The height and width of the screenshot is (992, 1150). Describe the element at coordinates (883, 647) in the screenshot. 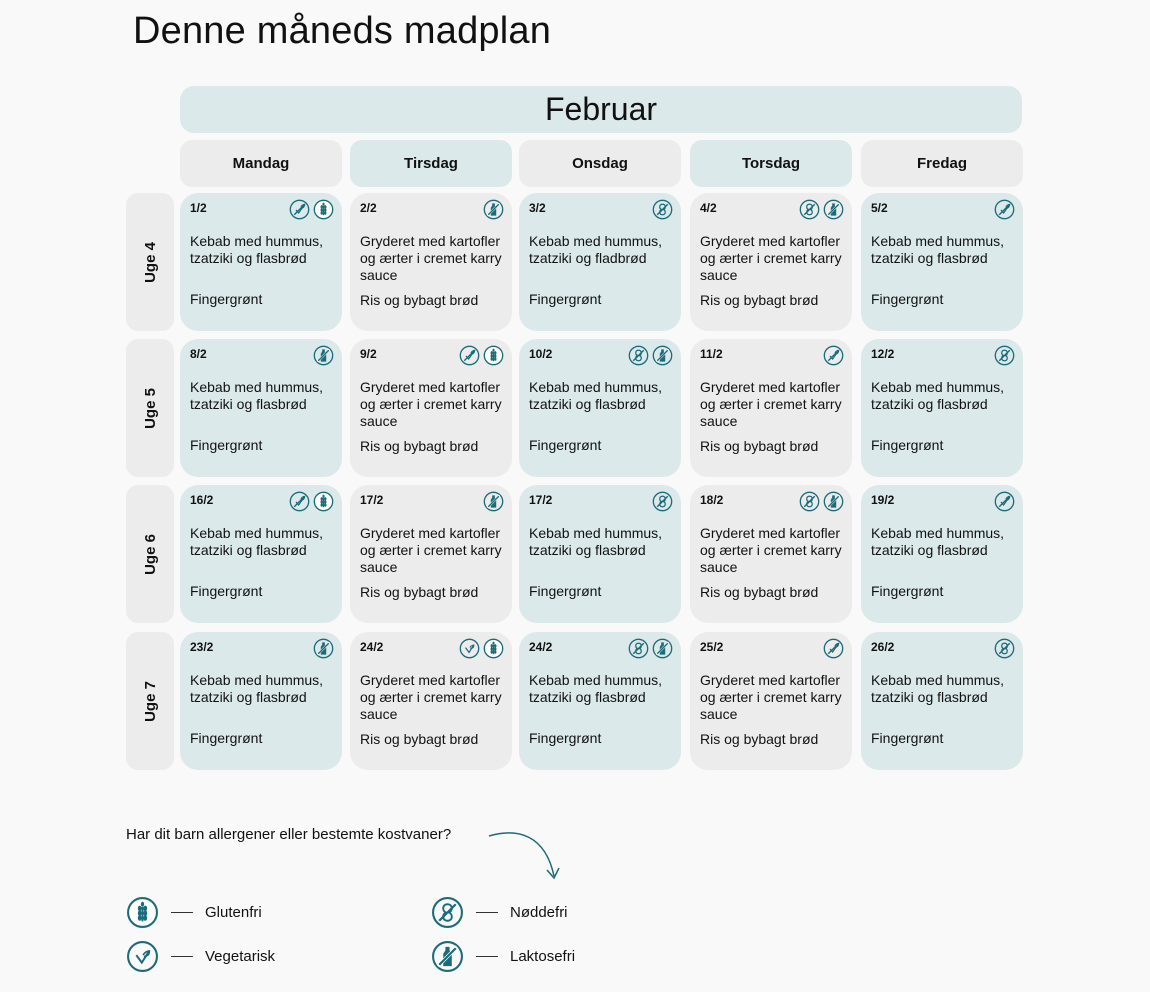

I see `meal-date: 26/2` at that location.